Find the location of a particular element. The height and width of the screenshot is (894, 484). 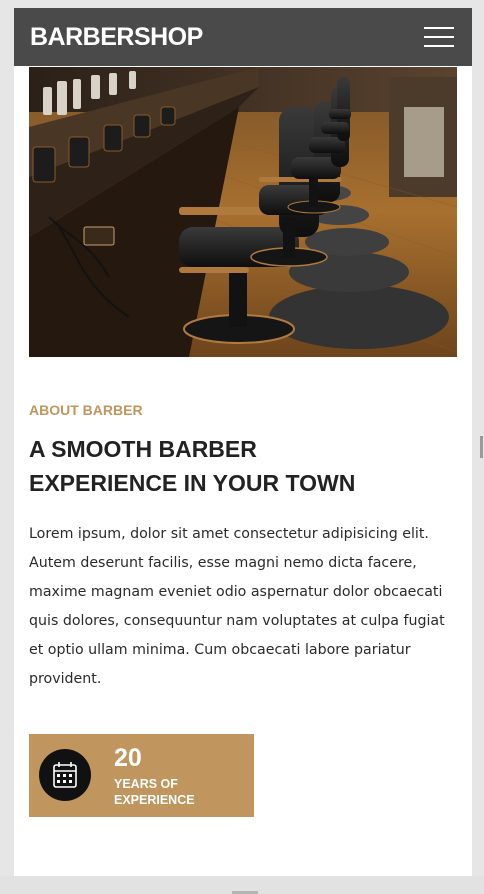

about-heading-line1: A SMOOTH BARBER is located at coordinates (143, 449).